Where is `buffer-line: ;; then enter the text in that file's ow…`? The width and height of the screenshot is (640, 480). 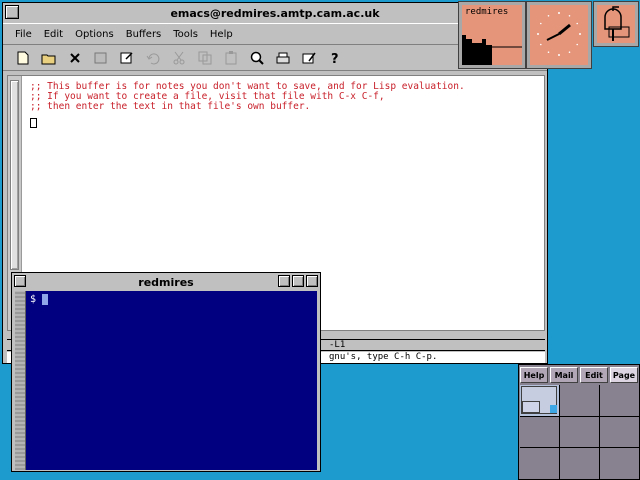 buffer-line: ;; then enter the text in that file's ow… is located at coordinates (170, 106).